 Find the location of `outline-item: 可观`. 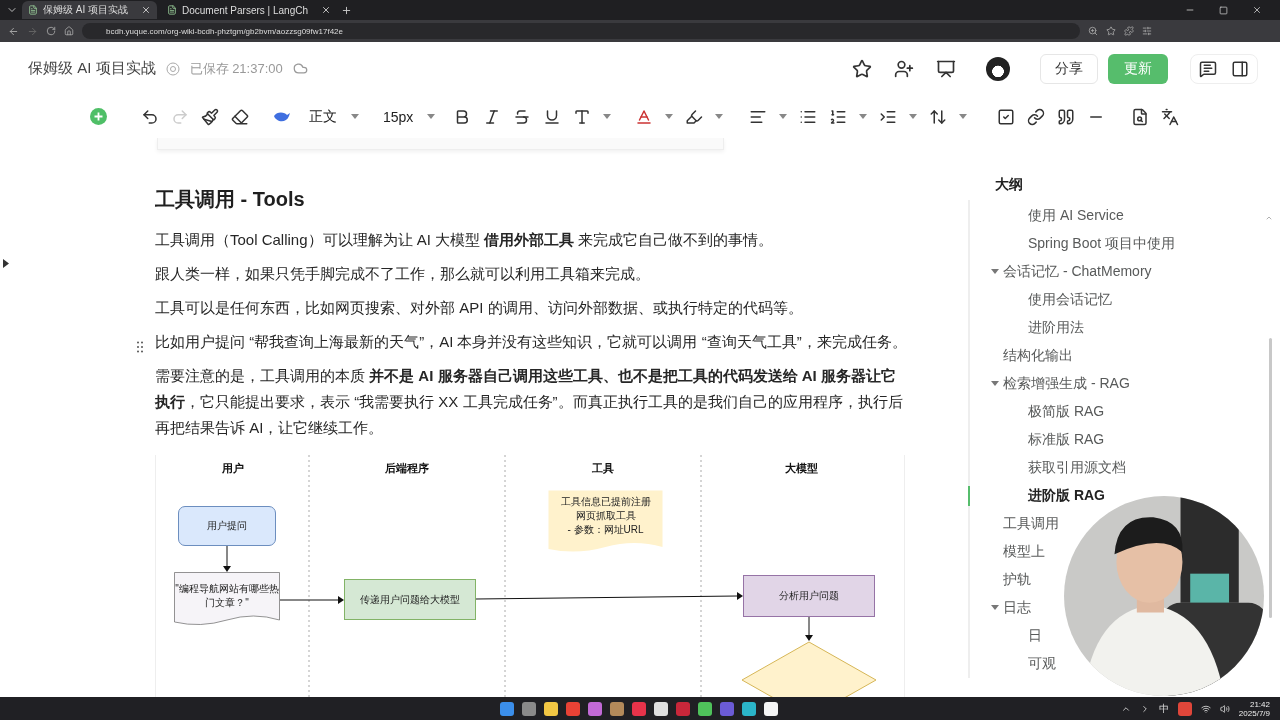

outline-item: 可观 is located at coordinates (1013, 664).